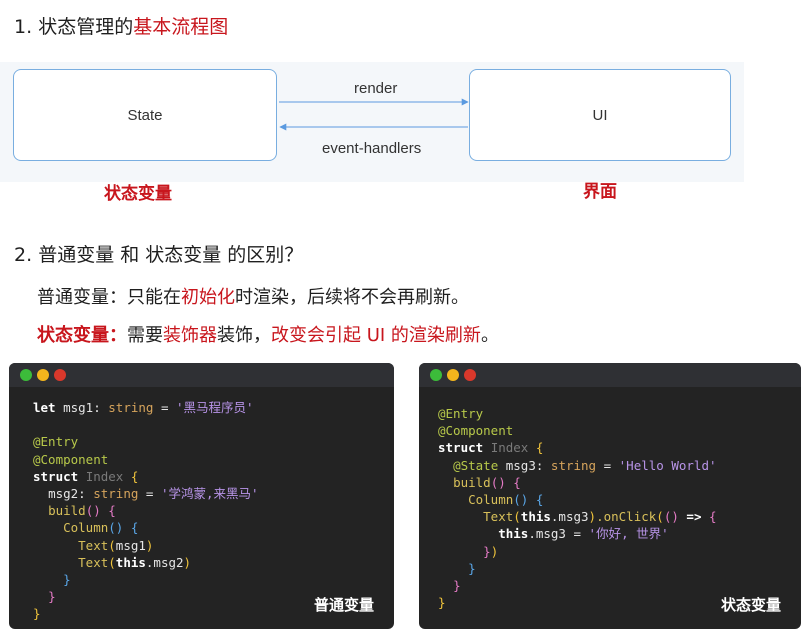 This screenshot has width=812, height=637. Describe the element at coordinates (82, 335) in the screenshot. I see `state-variable-term: 状态变量：` at that location.